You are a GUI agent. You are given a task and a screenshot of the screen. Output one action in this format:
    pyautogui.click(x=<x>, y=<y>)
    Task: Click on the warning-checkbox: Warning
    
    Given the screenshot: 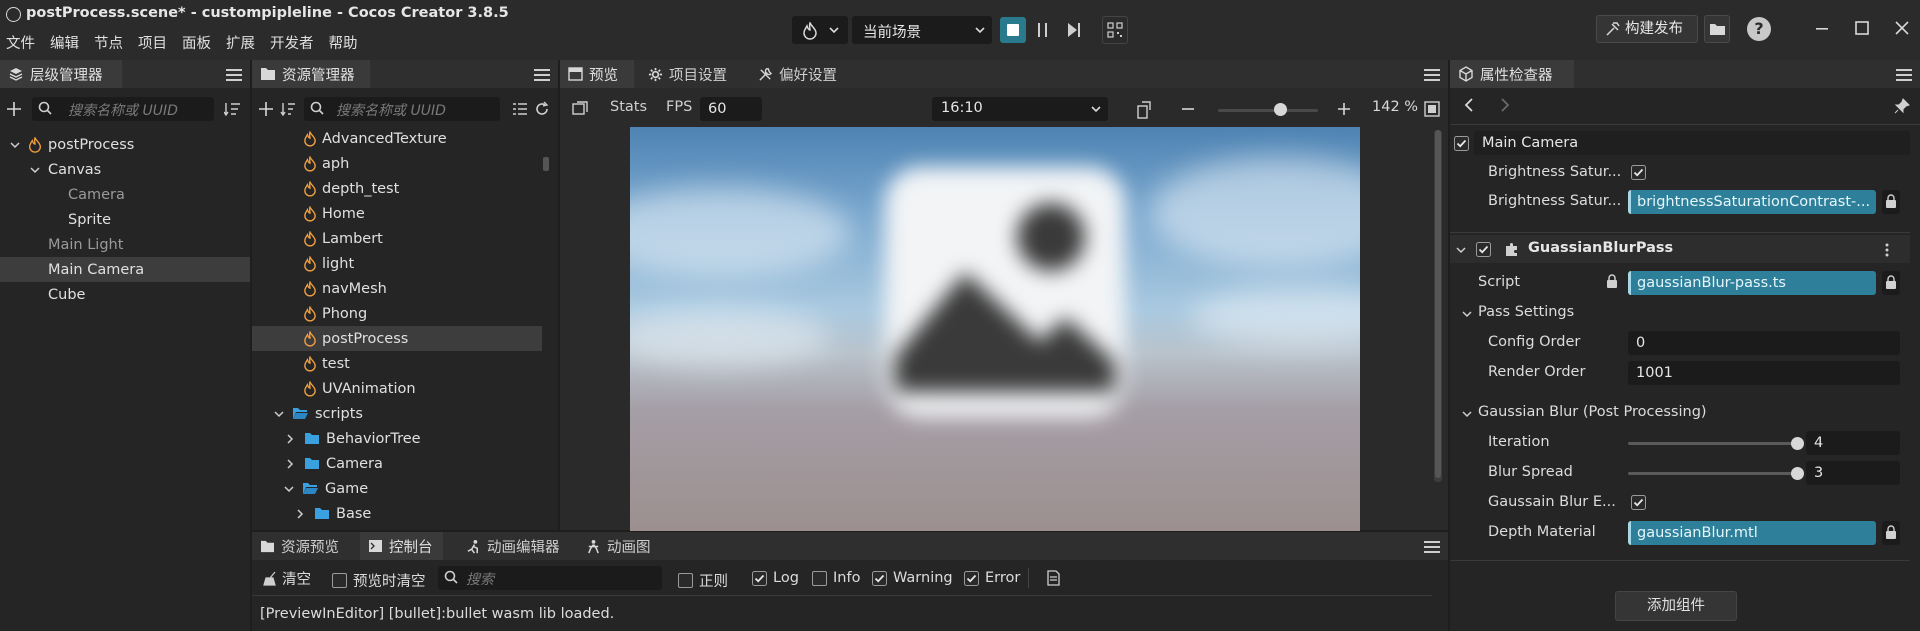 What is the action you would take?
    pyautogui.click(x=912, y=578)
    